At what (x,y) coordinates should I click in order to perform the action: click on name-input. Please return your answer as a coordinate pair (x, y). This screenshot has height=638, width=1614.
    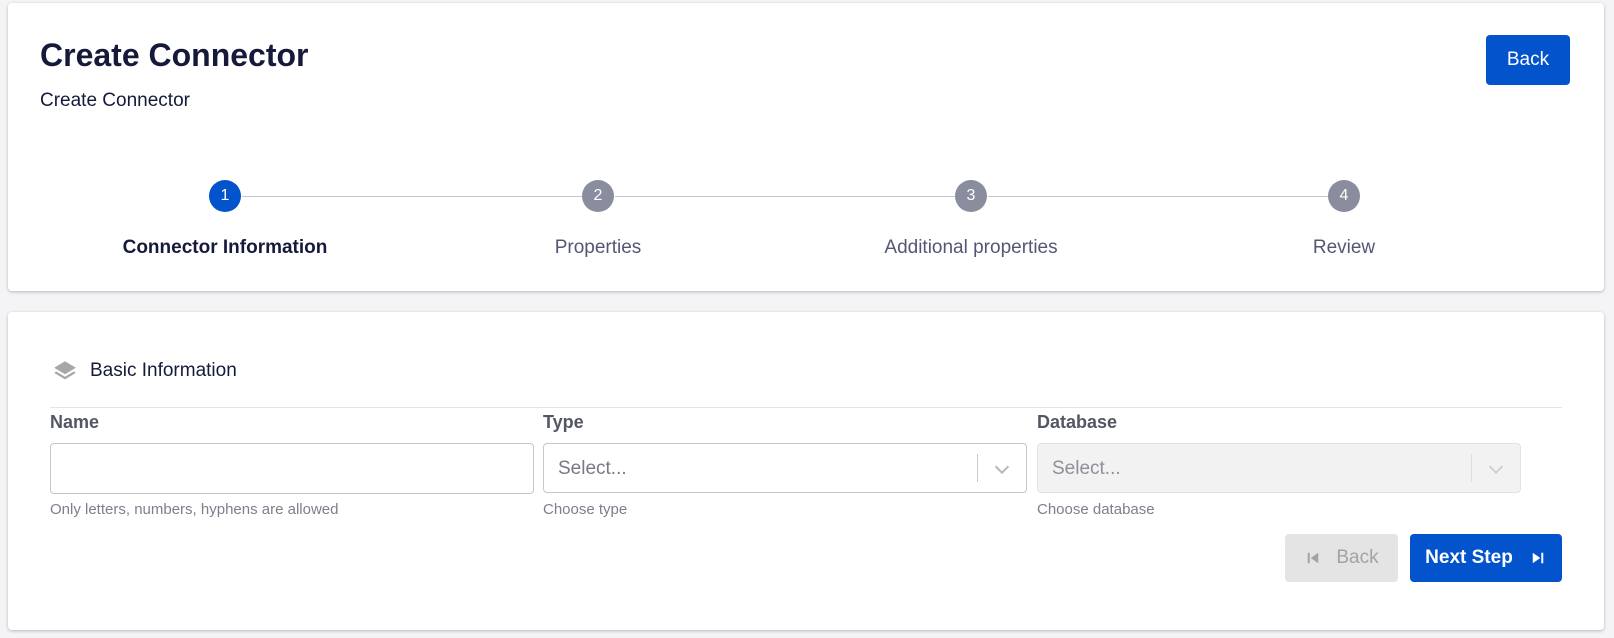
    Looking at the image, I should click on (292, 468).